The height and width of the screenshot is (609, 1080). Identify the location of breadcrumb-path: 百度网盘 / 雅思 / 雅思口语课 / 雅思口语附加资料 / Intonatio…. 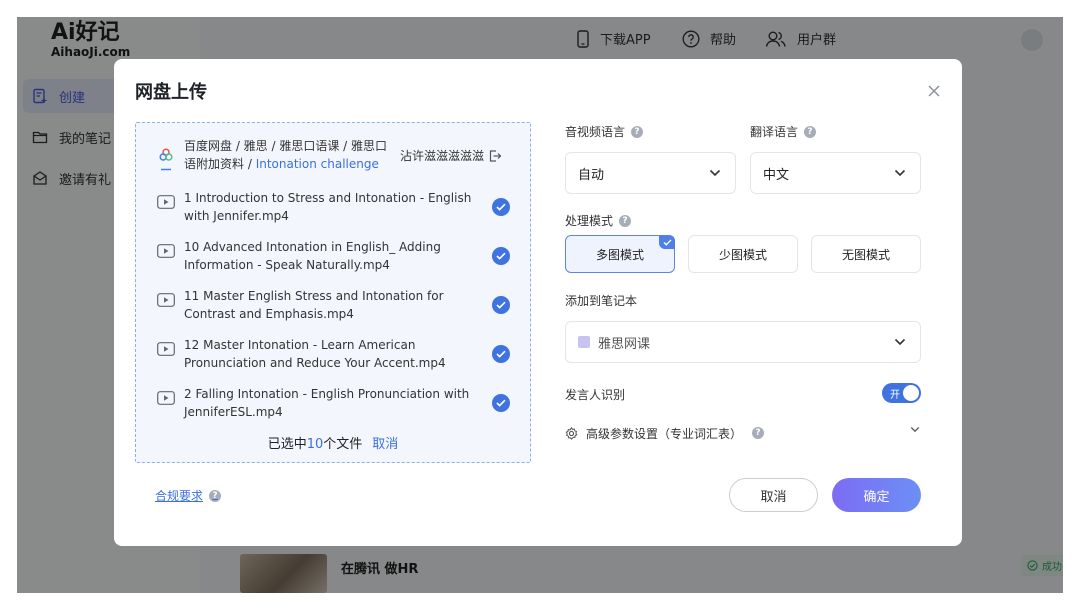
(291, 155).